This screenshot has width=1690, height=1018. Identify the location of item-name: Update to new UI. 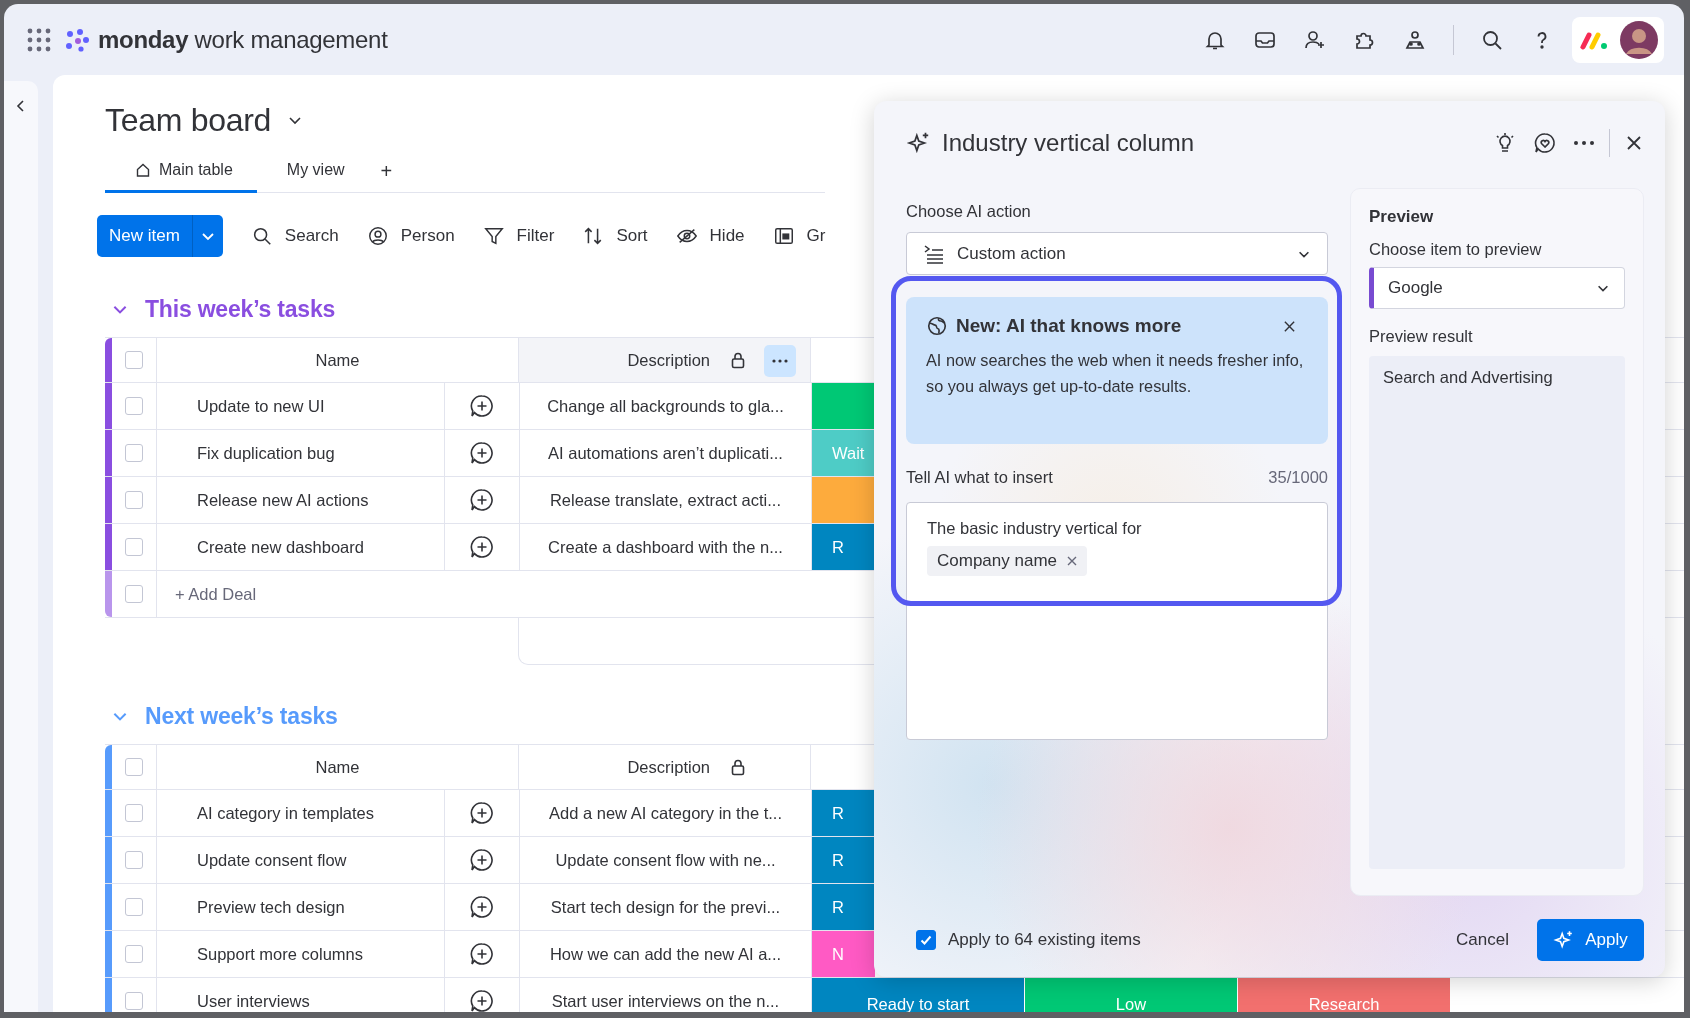
(301, 406).